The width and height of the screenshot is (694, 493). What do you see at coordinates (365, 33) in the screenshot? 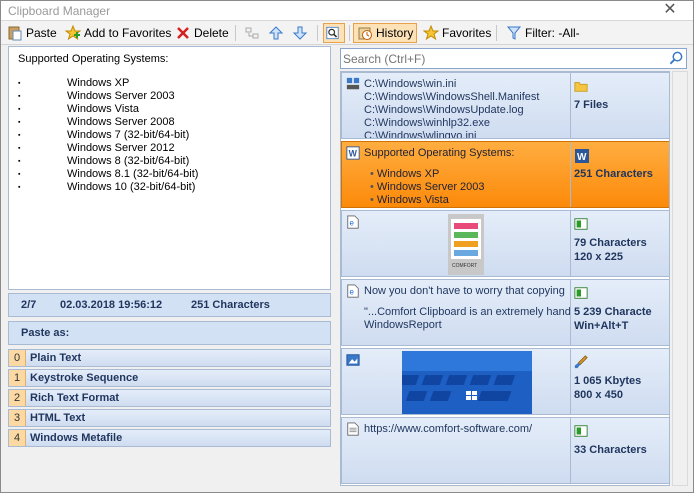
I see `history-clock-icon` at bounding box center [365, 33].